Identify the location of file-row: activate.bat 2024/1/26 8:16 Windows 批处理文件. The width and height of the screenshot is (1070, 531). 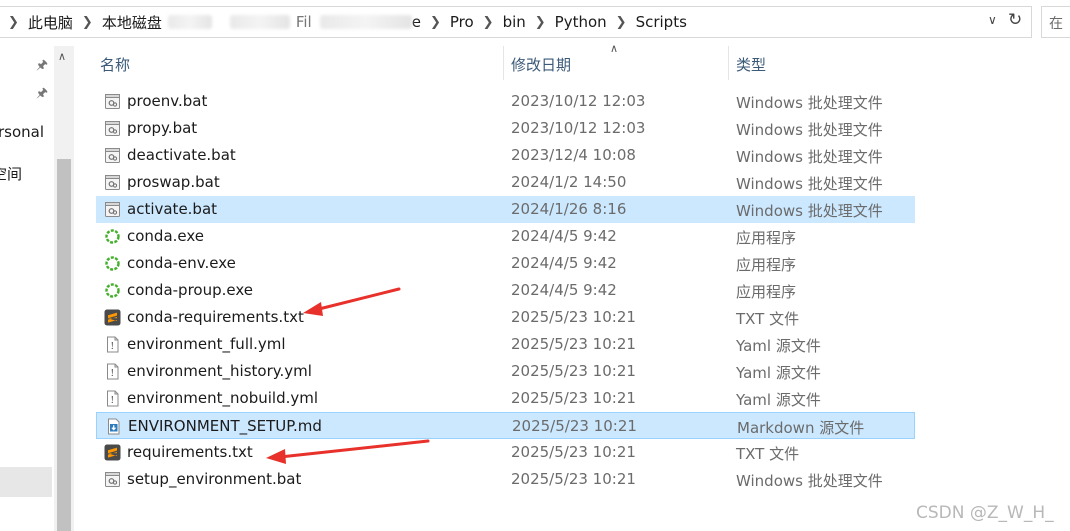
(505, 209).